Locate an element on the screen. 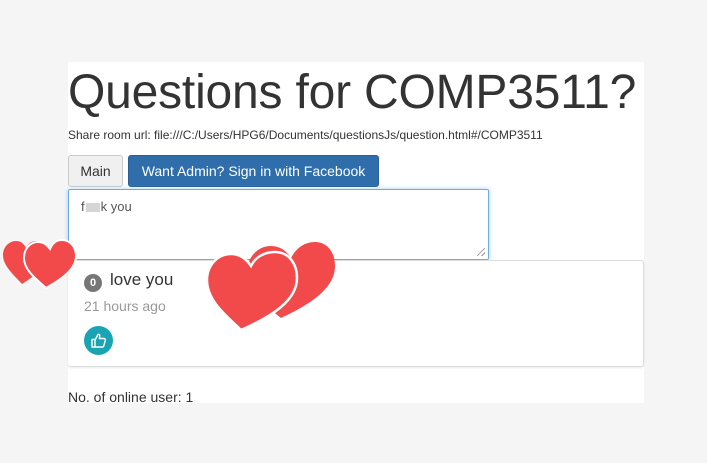  thumbs-up-icon is located at coordinates (99, 340).